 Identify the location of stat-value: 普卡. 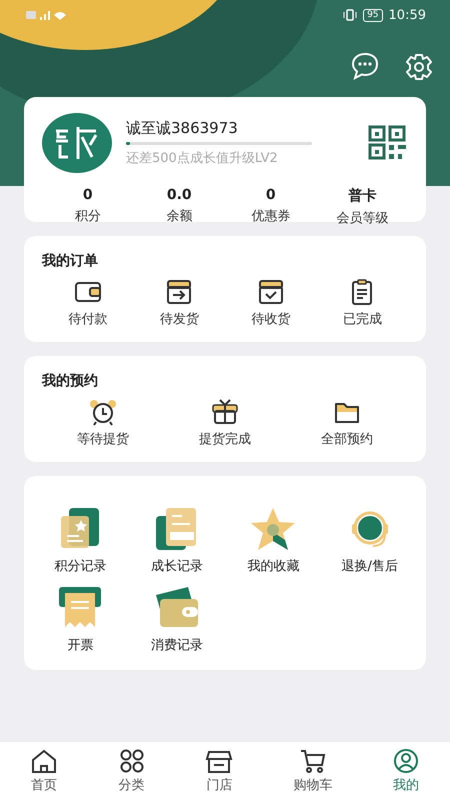
(362, 196).